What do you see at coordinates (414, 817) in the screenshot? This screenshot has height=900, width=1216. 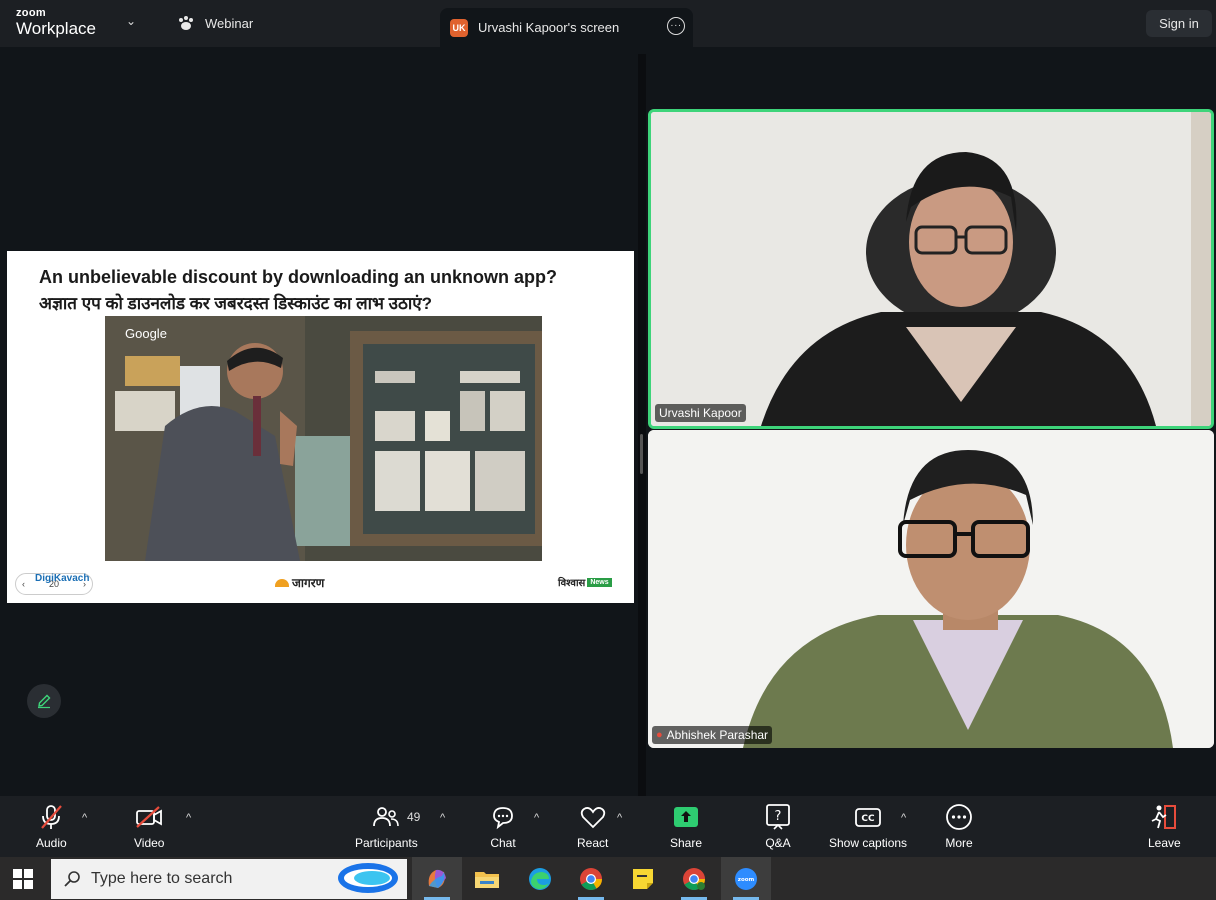 I see `participants-count: 49` at bounding box center [414, 817].